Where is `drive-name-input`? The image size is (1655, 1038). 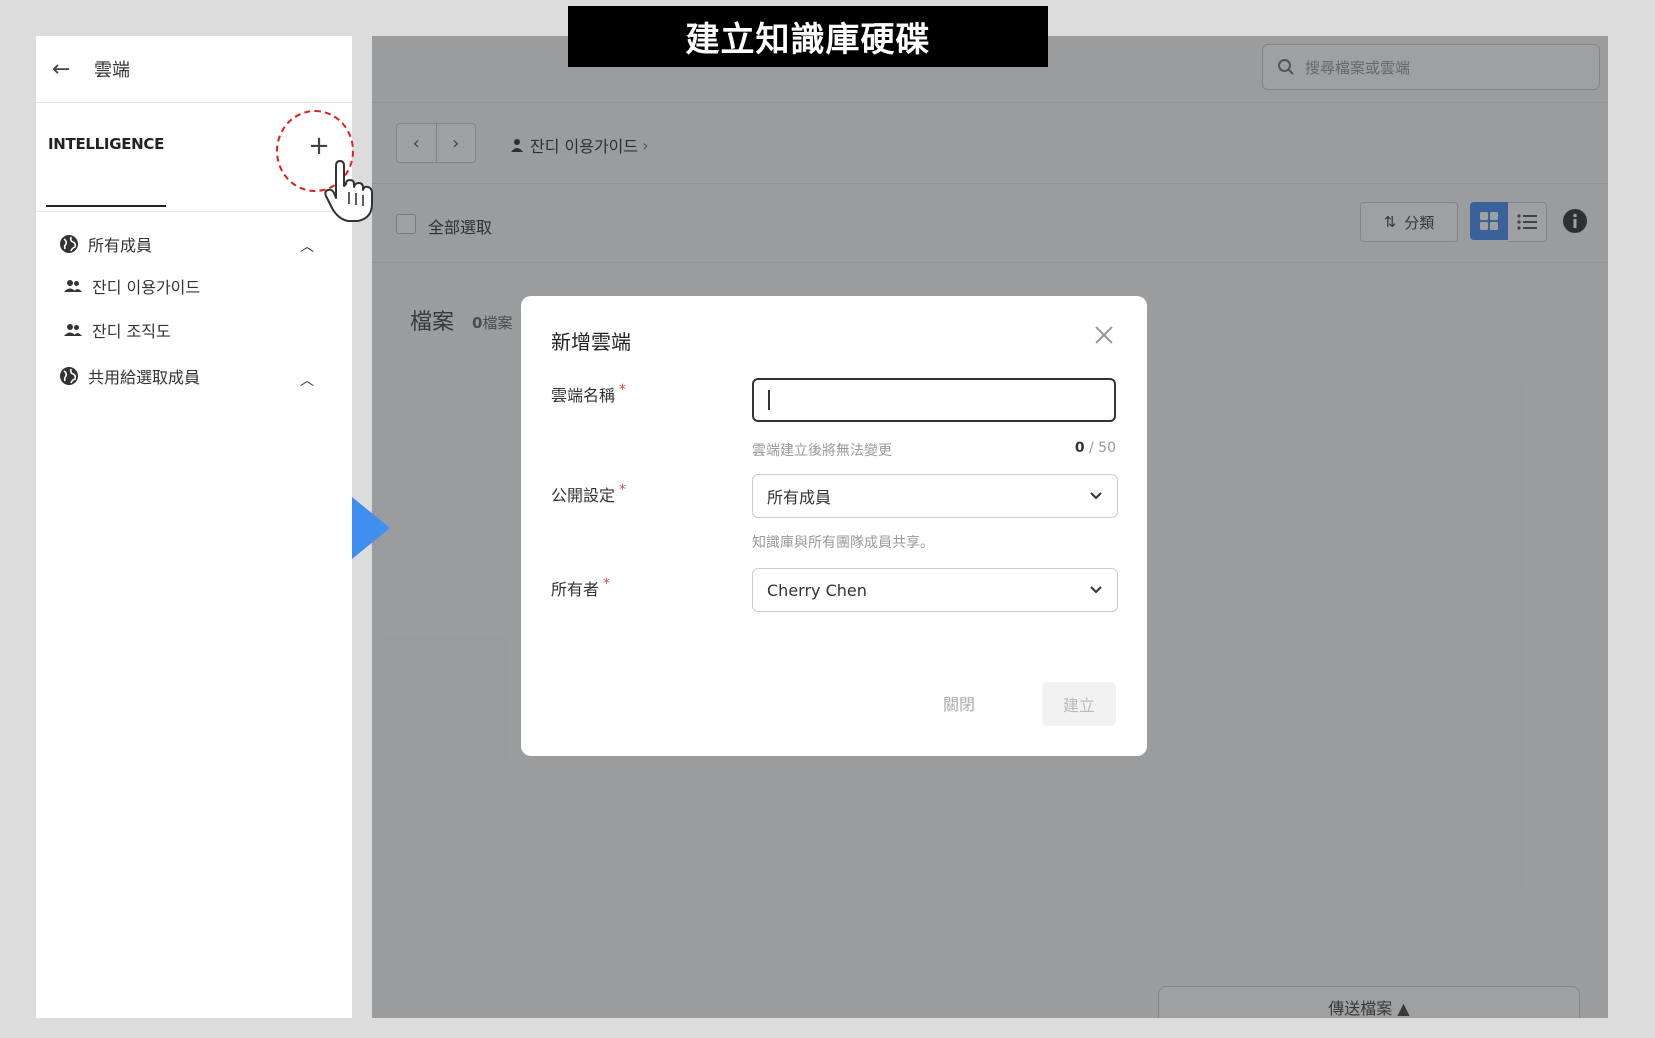
drive-name-input is located at coordinates (934, 400).